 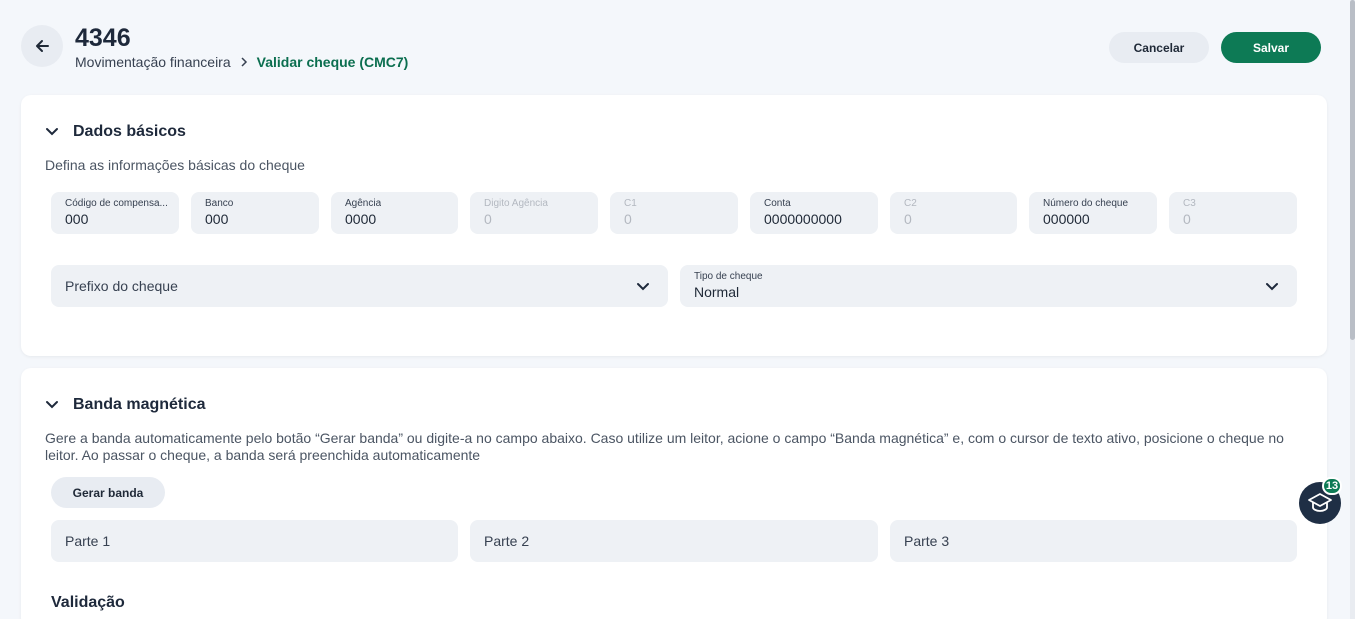 I want to click on field-label: Tipo de cheque, so click(x=728, y=276).